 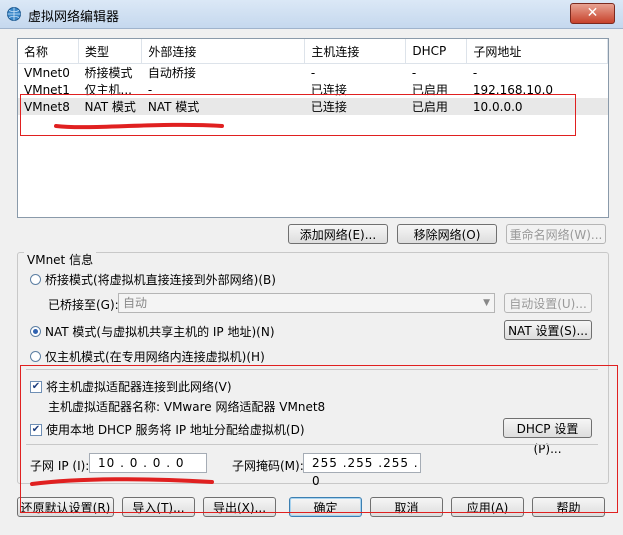 I want to click on host-only-mode-label: 仅主机模式(在专用网络内连接虚拟机)(H), so click(x=155, y=357).